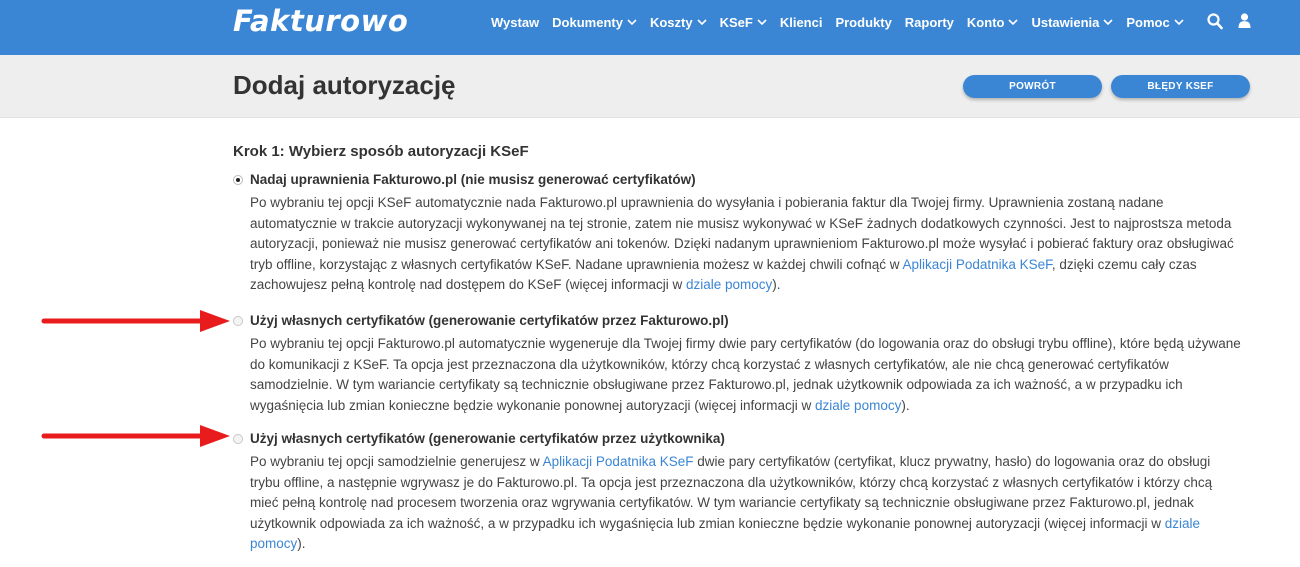  What do you see at coordinates (320, 21) in the screenshot?
I see `brand-logo: Fakturowo` at bounding box center [320, 21].